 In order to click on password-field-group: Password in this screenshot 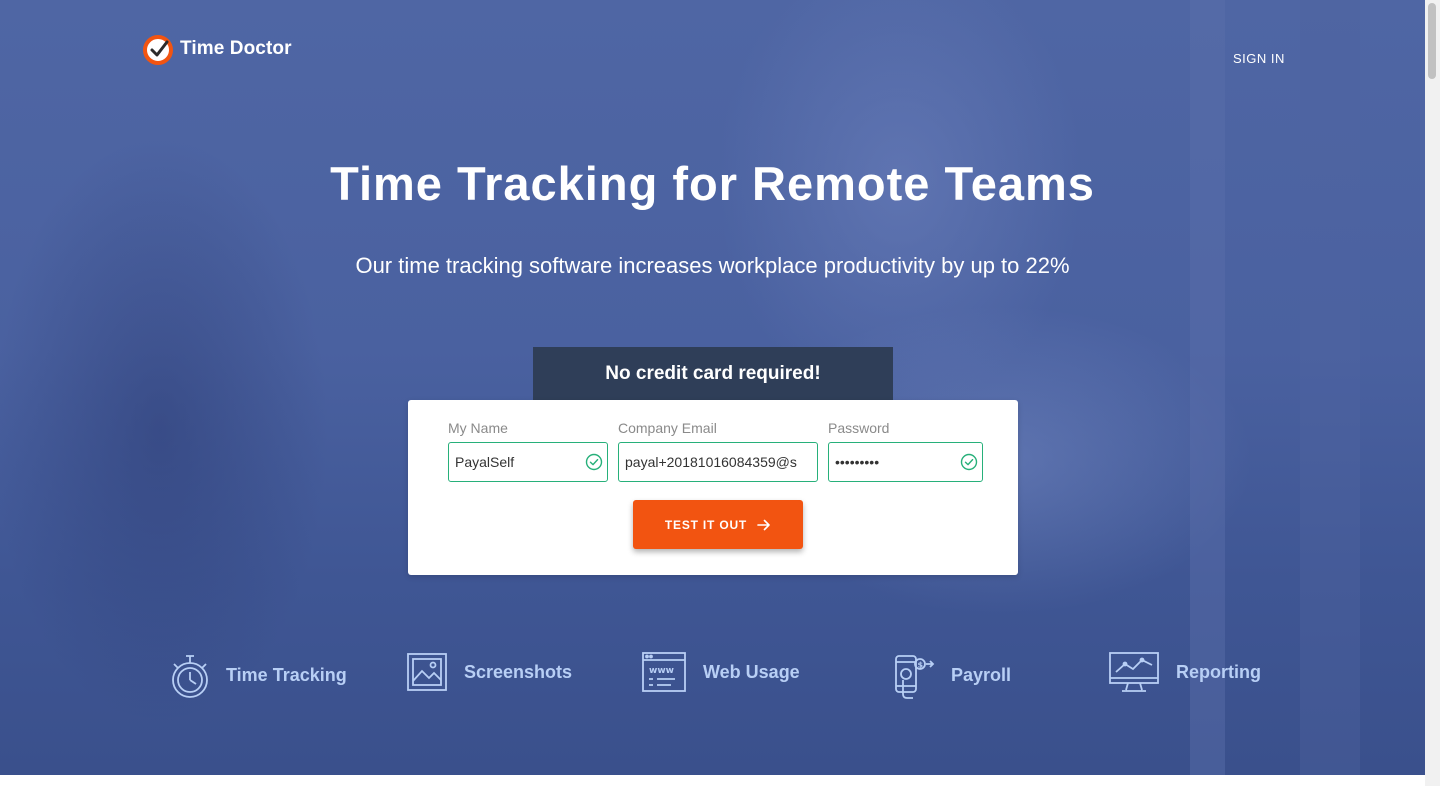, I will do `click(905, 451)`.